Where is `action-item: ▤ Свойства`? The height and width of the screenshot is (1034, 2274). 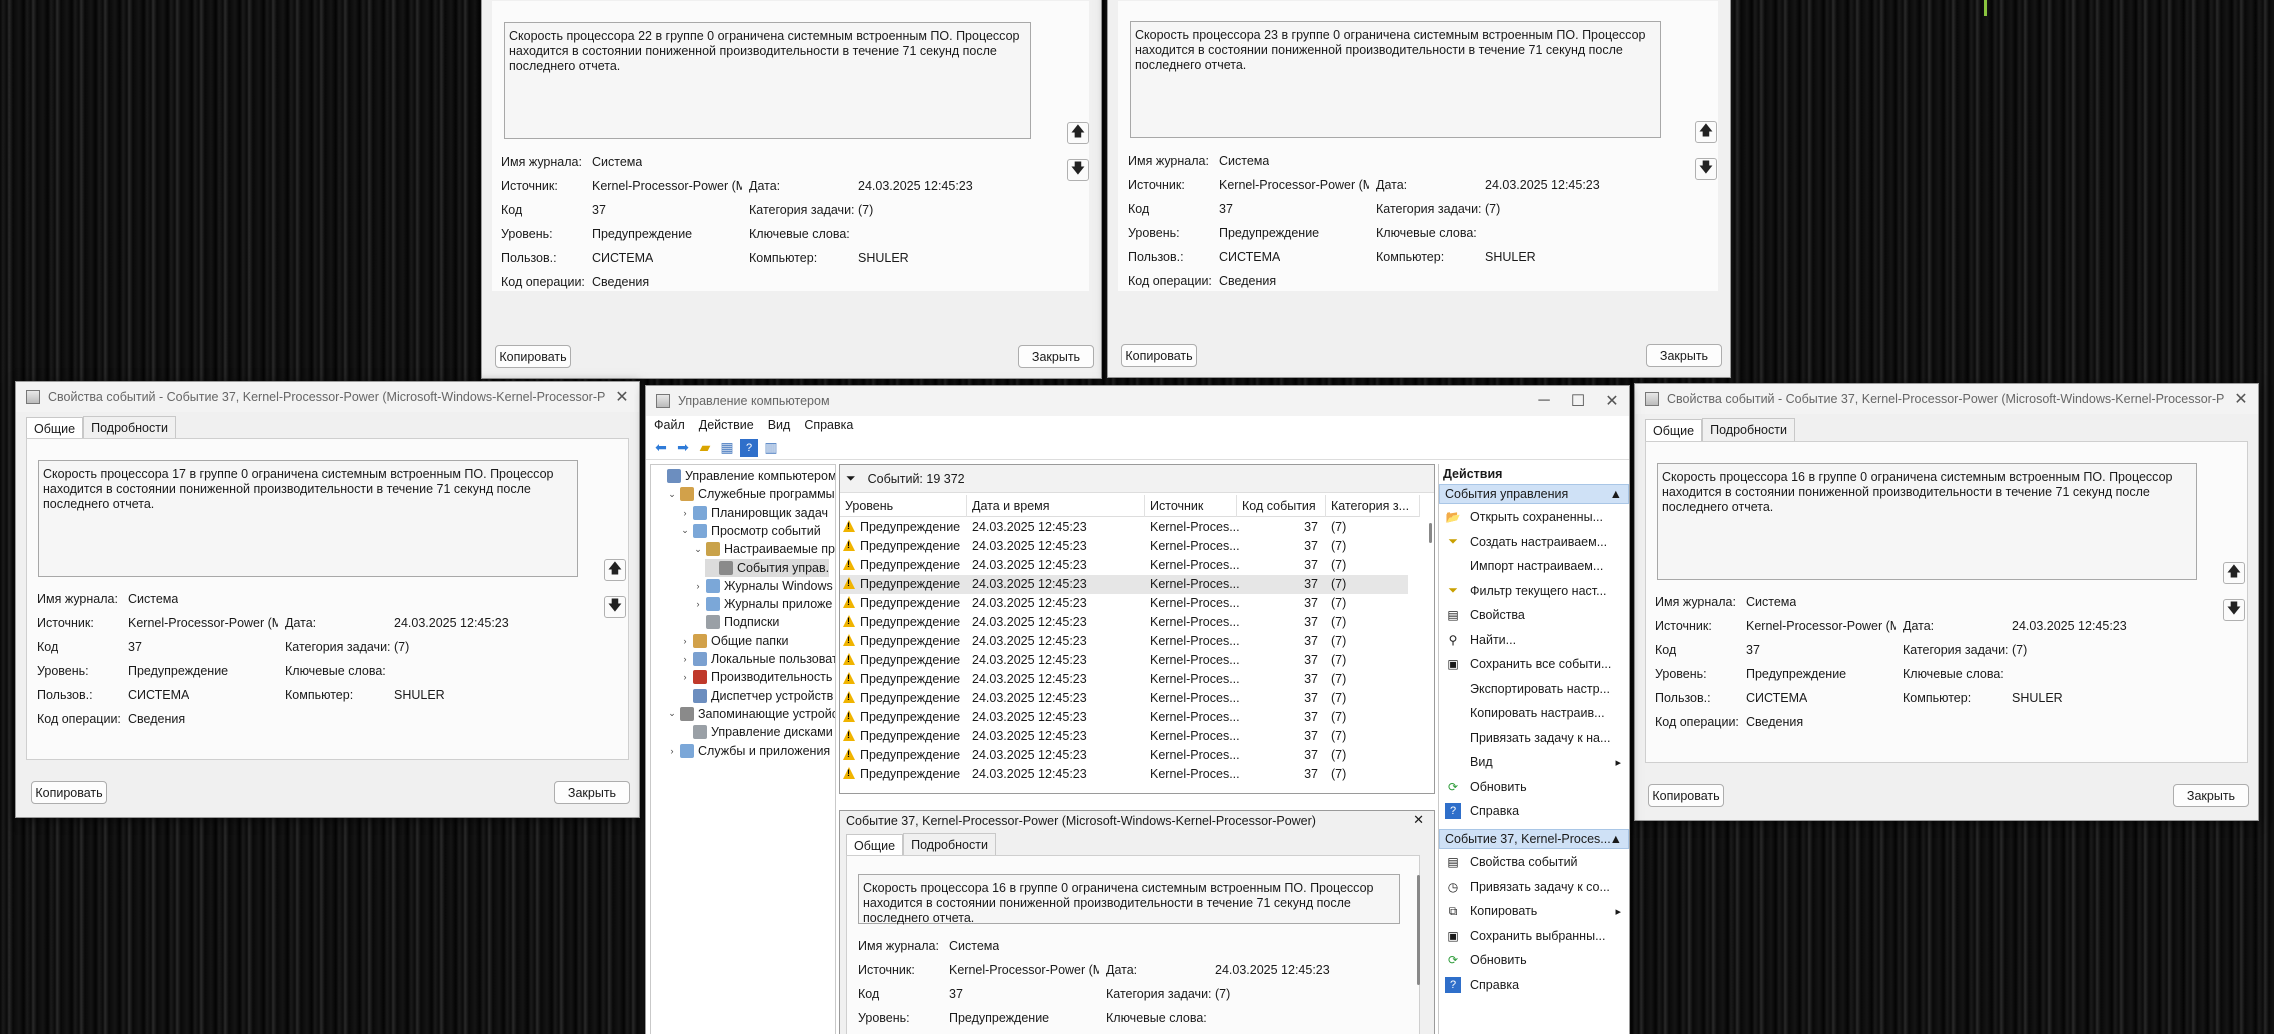 action-item: ▤ Свойства is located at coordinates (1534, 615).